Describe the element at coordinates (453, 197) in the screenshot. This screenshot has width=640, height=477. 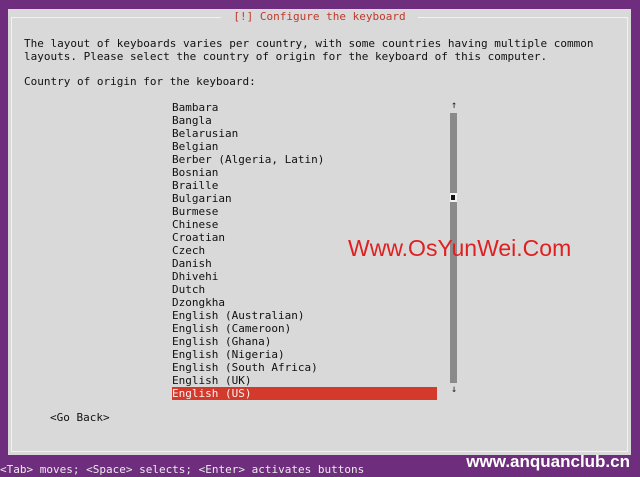
I see `scroll-thumb` at that location.